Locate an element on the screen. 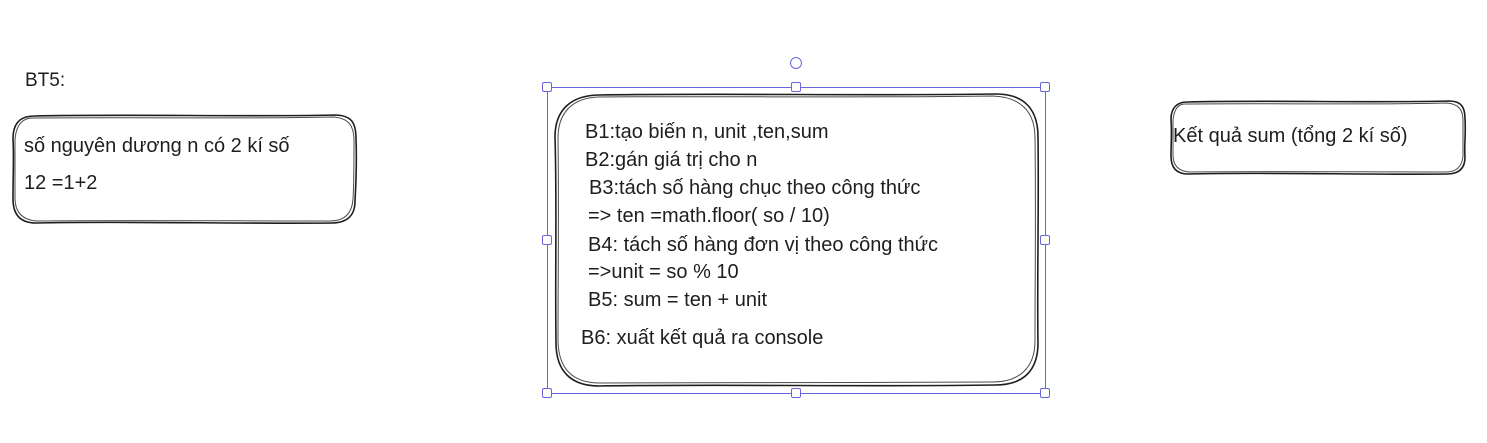 The height and width of the screenshot is (443, 1487). input-box-line-2: 12 =1+2 is located at coordinates (61, 183).